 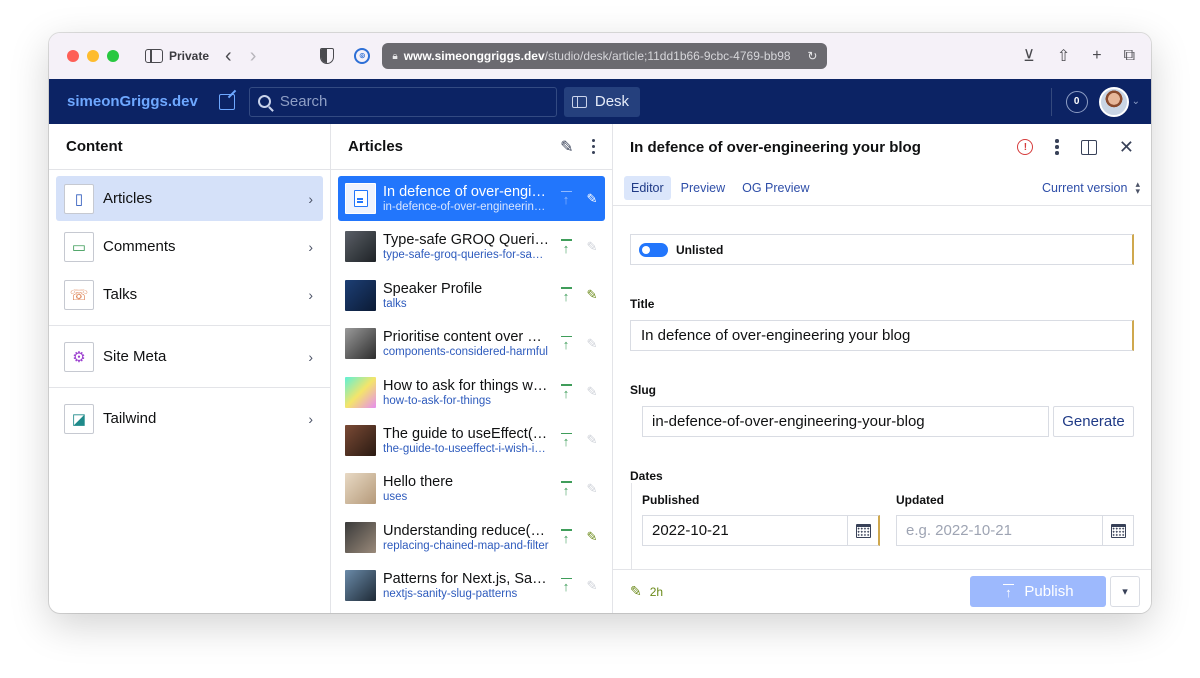 I want to click on content-divider, so click(x=189, y=325).